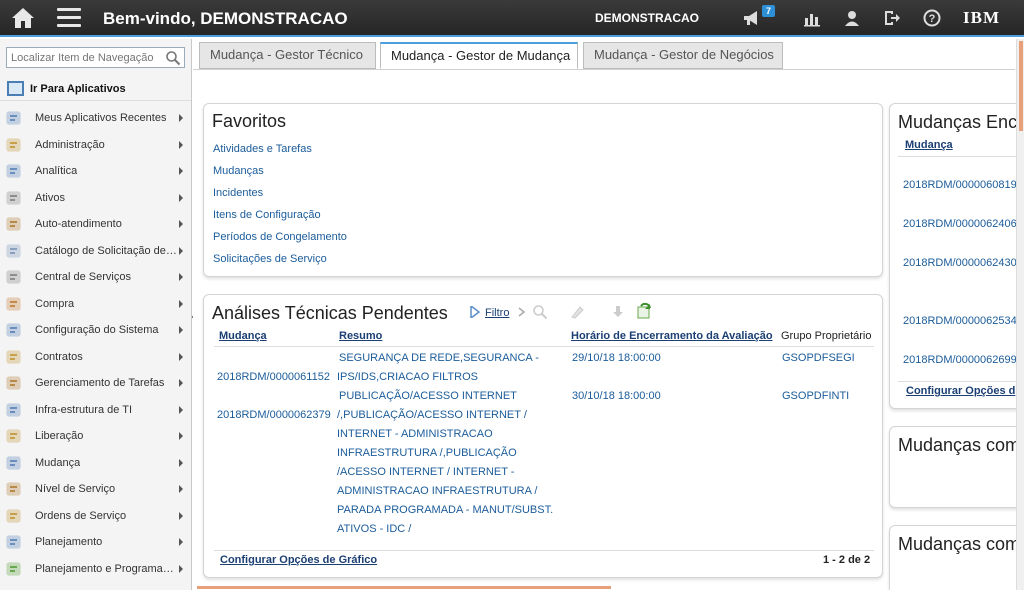 Image resolution: width=1024 pixels, height=590 pixels. I want to click on mudancas-com-title-2: Mudanças com, so click(959, 544).